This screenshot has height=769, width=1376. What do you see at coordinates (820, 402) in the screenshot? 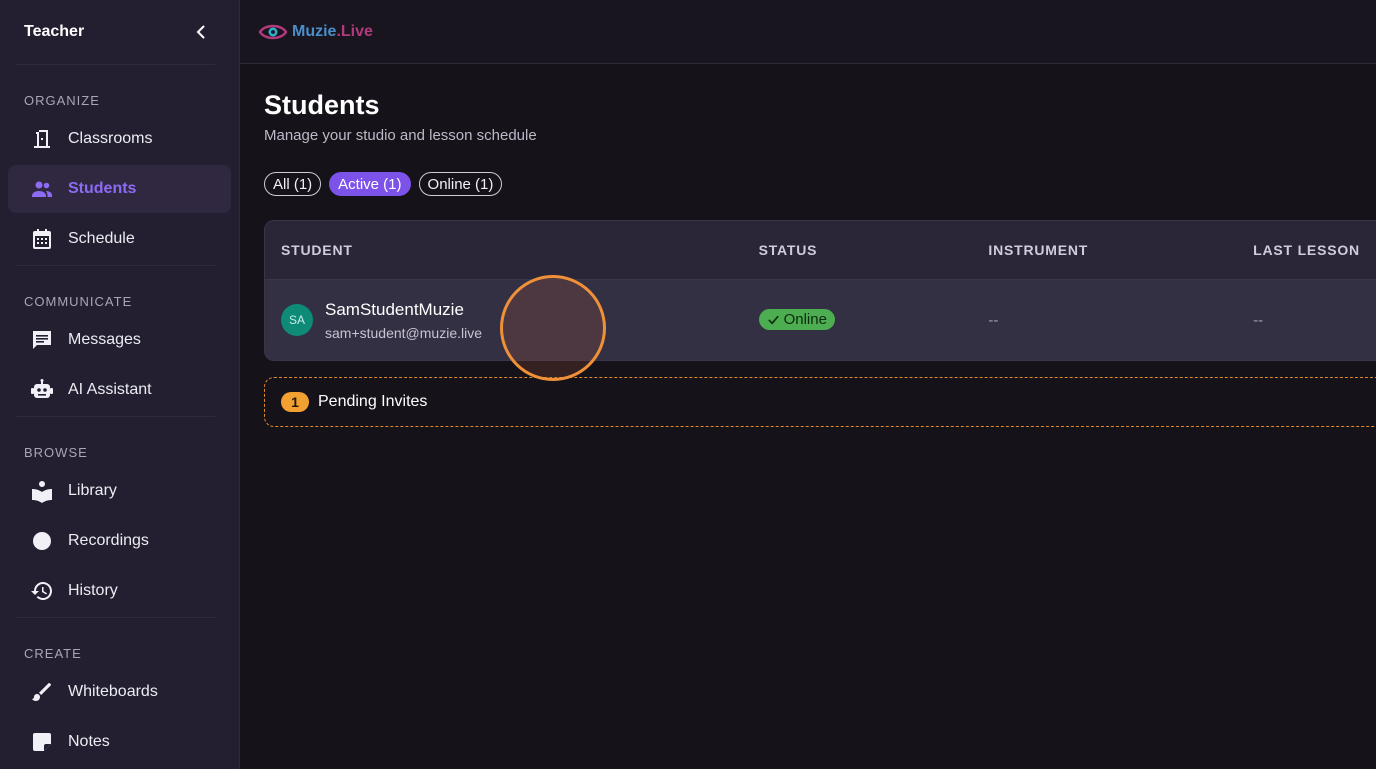
I see `pending-invites-panel: 1 Pending Invites` at bounding box center [820, 402].